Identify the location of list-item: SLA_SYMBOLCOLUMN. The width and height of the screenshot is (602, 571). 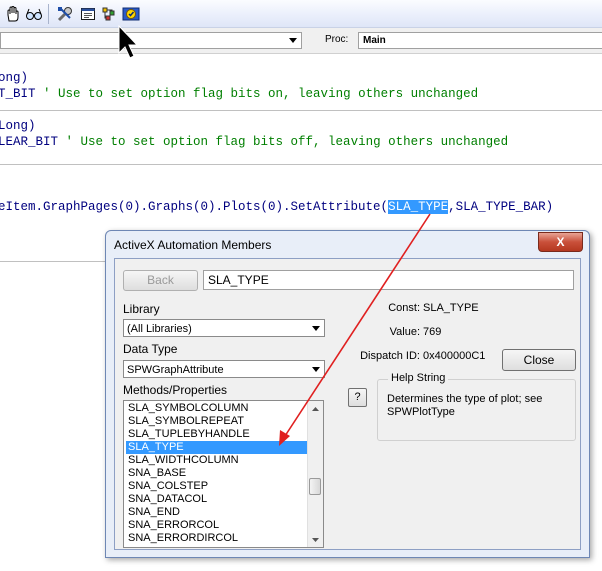
(217, 408).